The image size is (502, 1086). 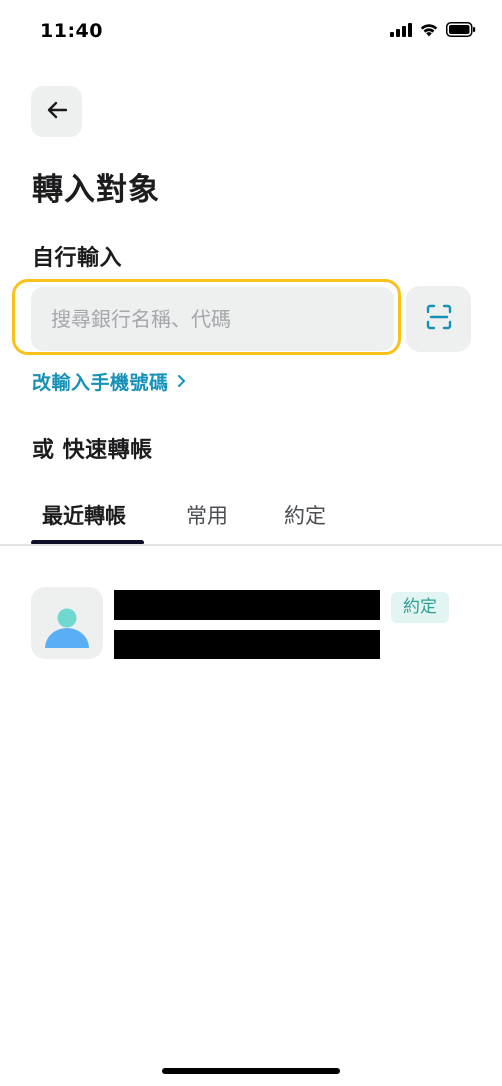 What do you see at coordinates (77, 258) in the screenshot?
I see `manual-entry-label: 自行輸入` at bounding box center [77, 258].